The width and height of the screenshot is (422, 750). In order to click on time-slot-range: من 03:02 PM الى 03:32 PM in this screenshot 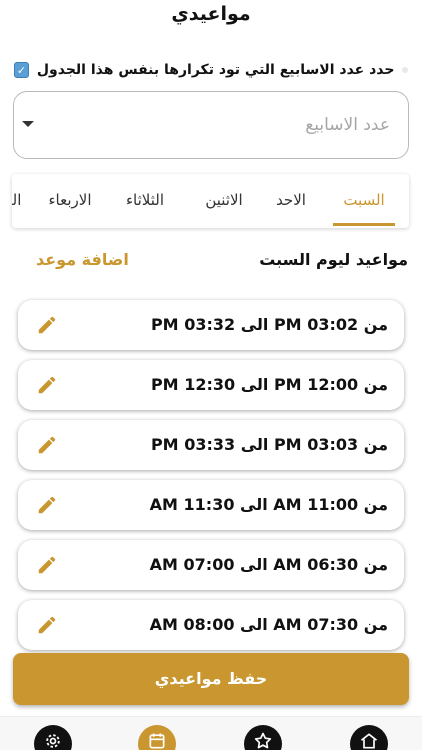, I will do `click(269, 324)`.